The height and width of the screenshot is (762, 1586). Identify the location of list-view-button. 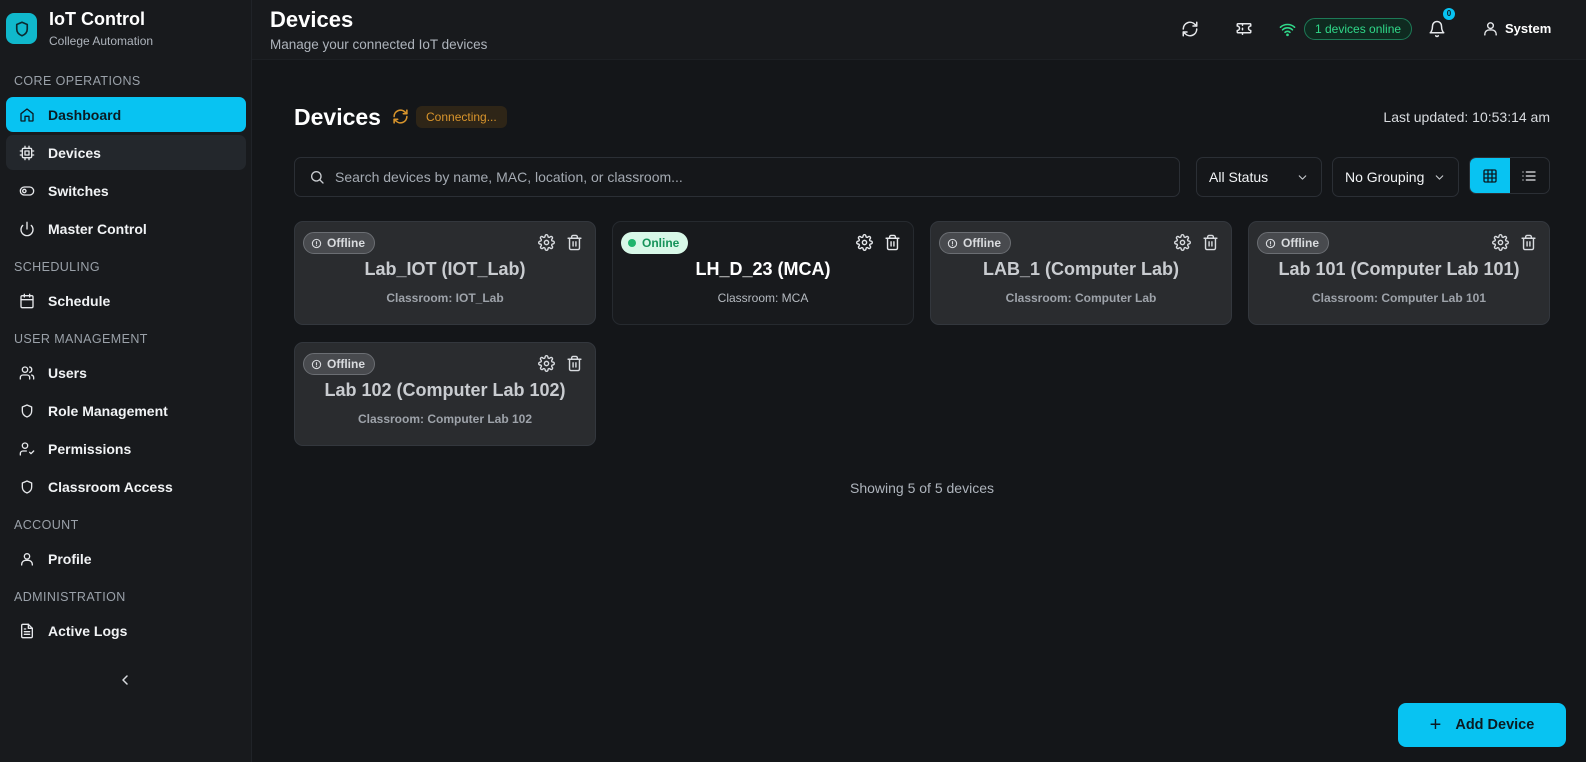
(1530, 175).